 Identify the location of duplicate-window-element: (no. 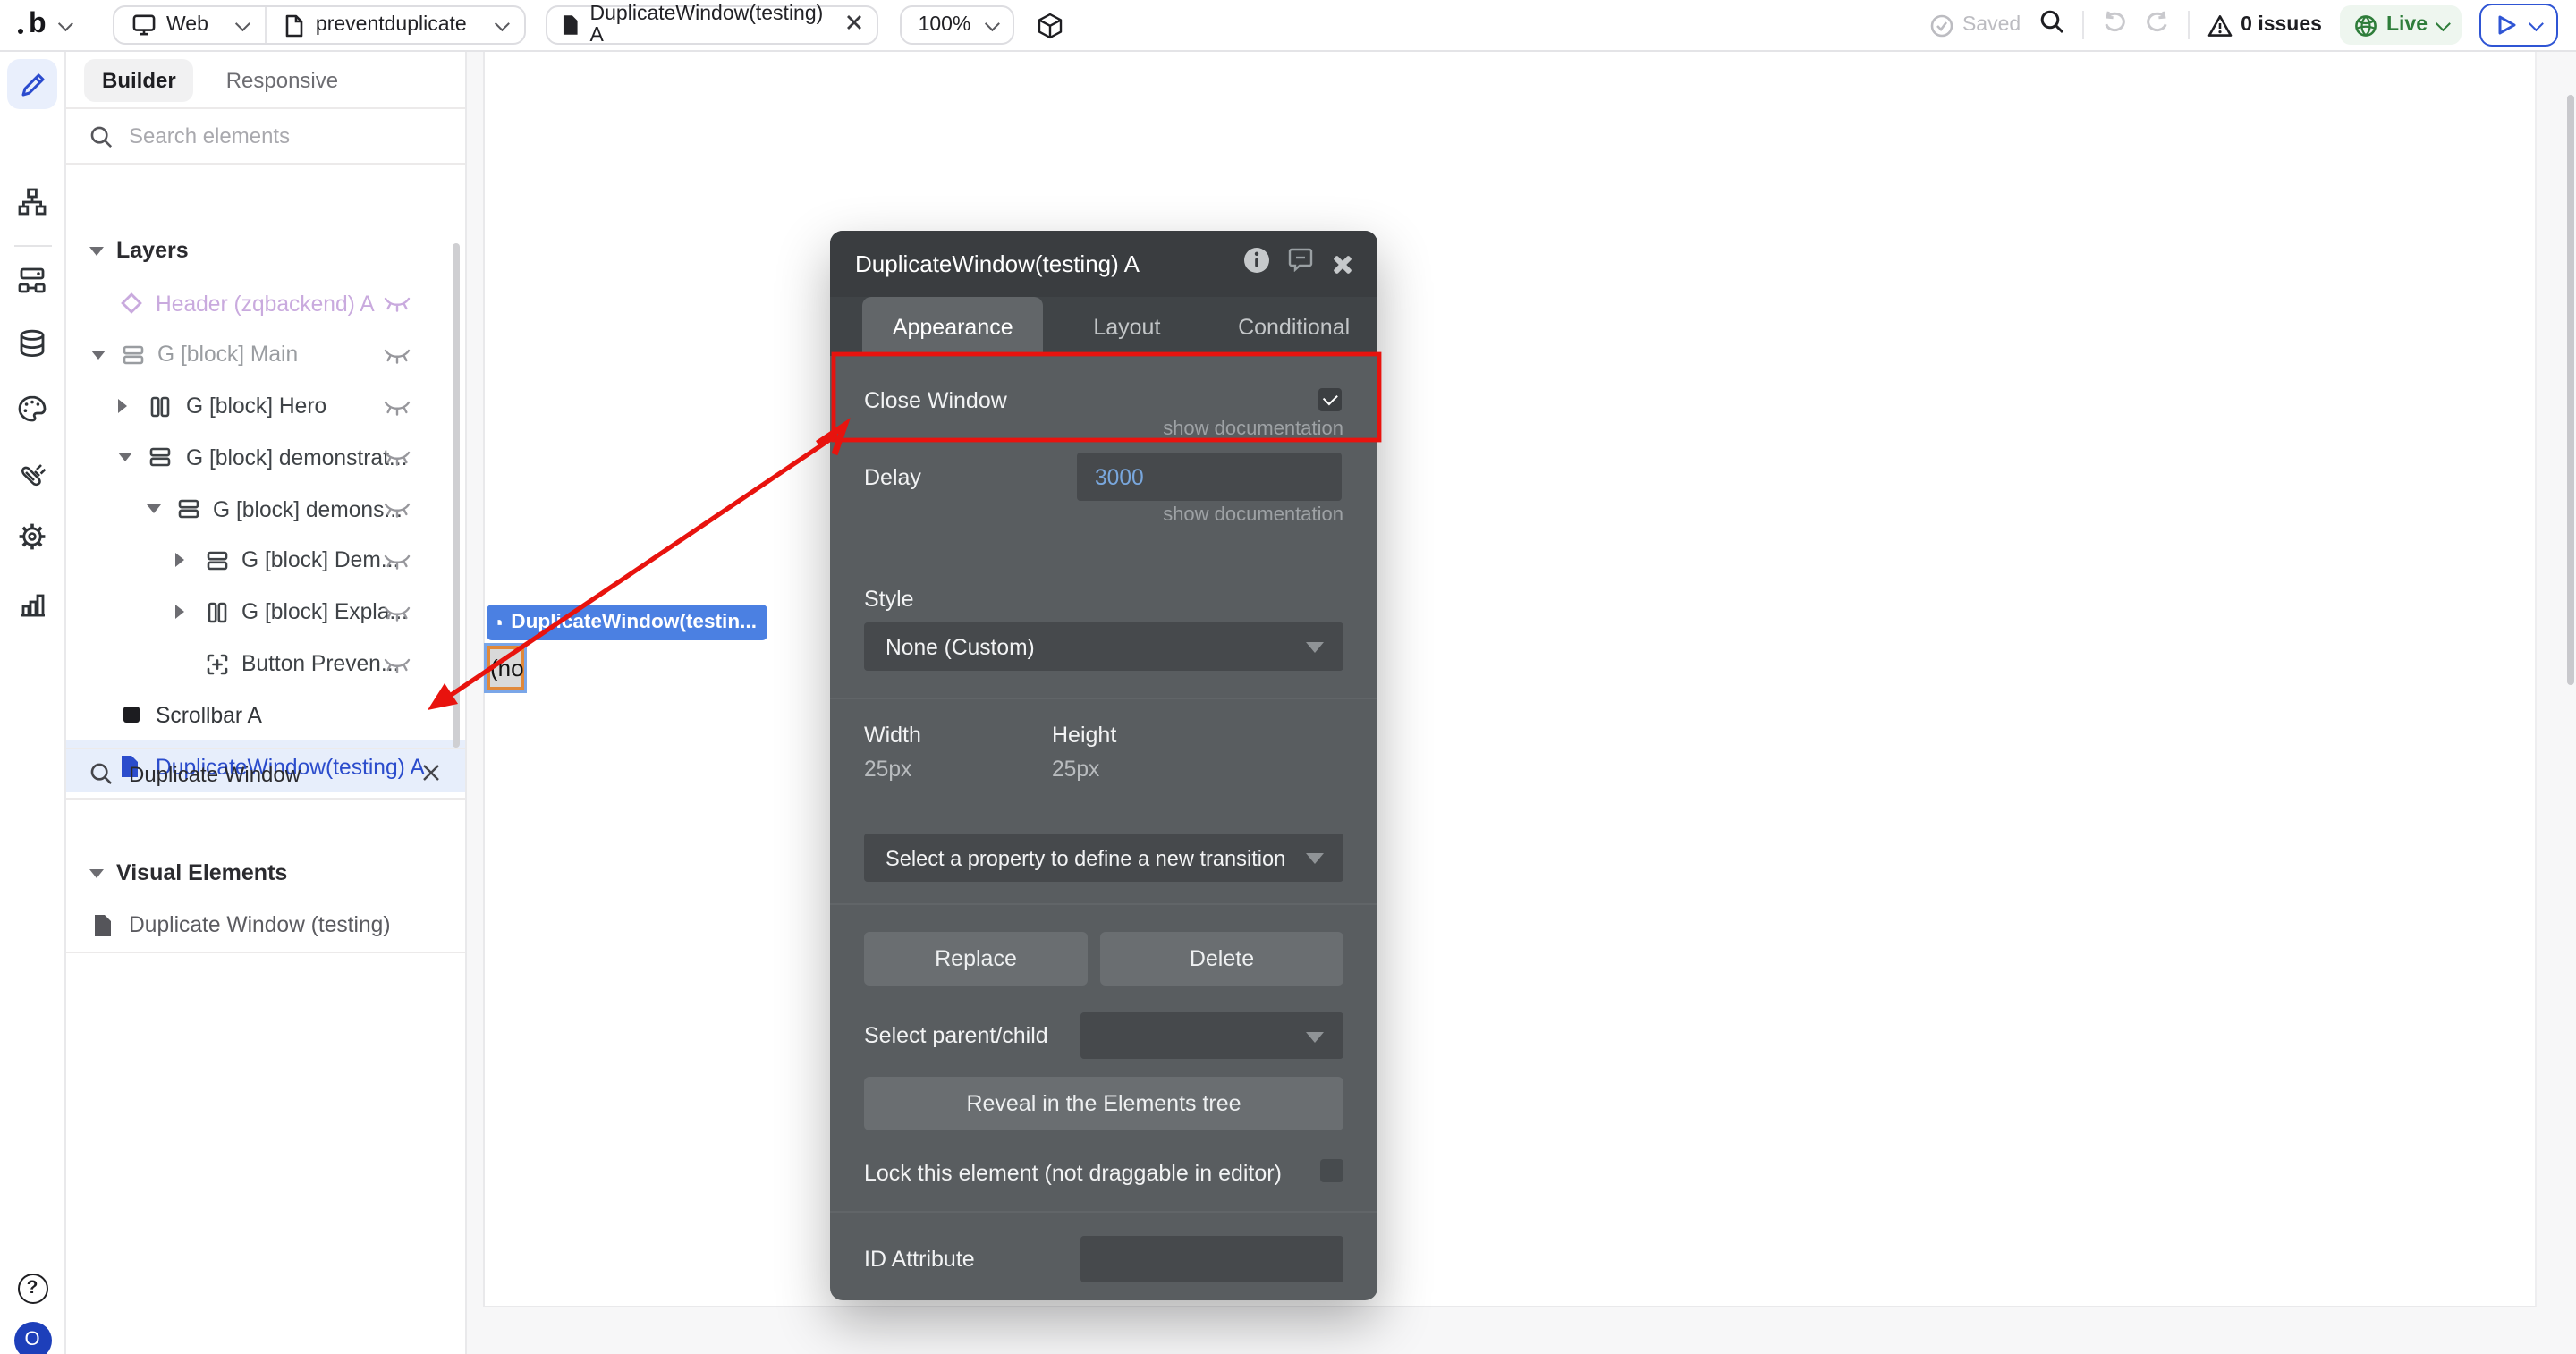
(505, 668).